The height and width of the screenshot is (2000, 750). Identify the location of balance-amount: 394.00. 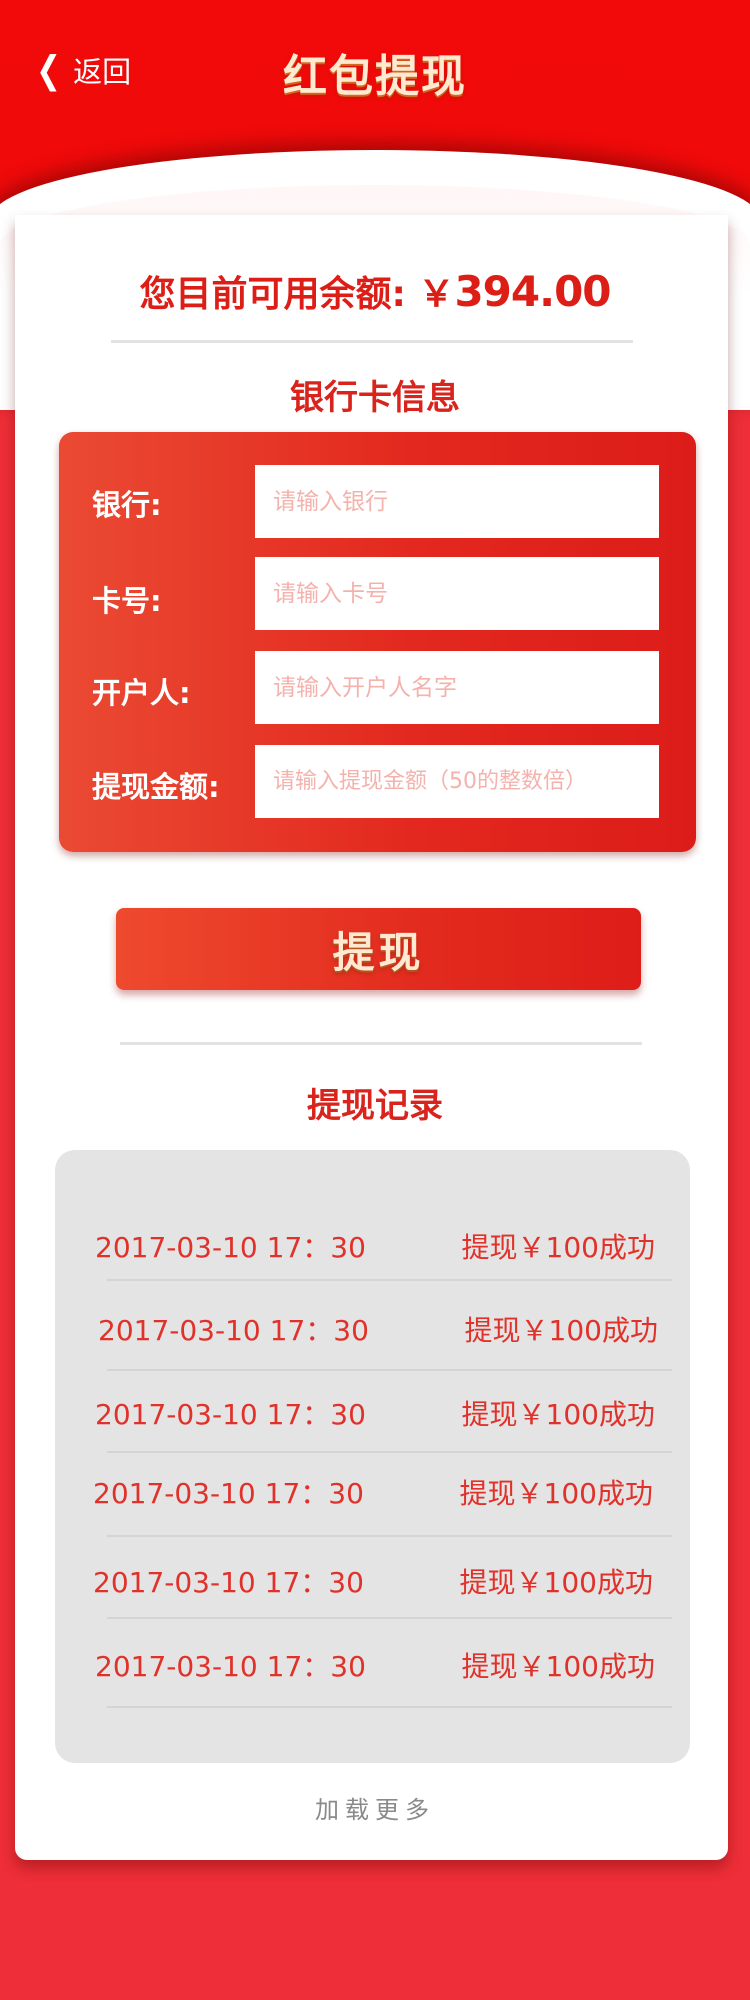
(532, 291).